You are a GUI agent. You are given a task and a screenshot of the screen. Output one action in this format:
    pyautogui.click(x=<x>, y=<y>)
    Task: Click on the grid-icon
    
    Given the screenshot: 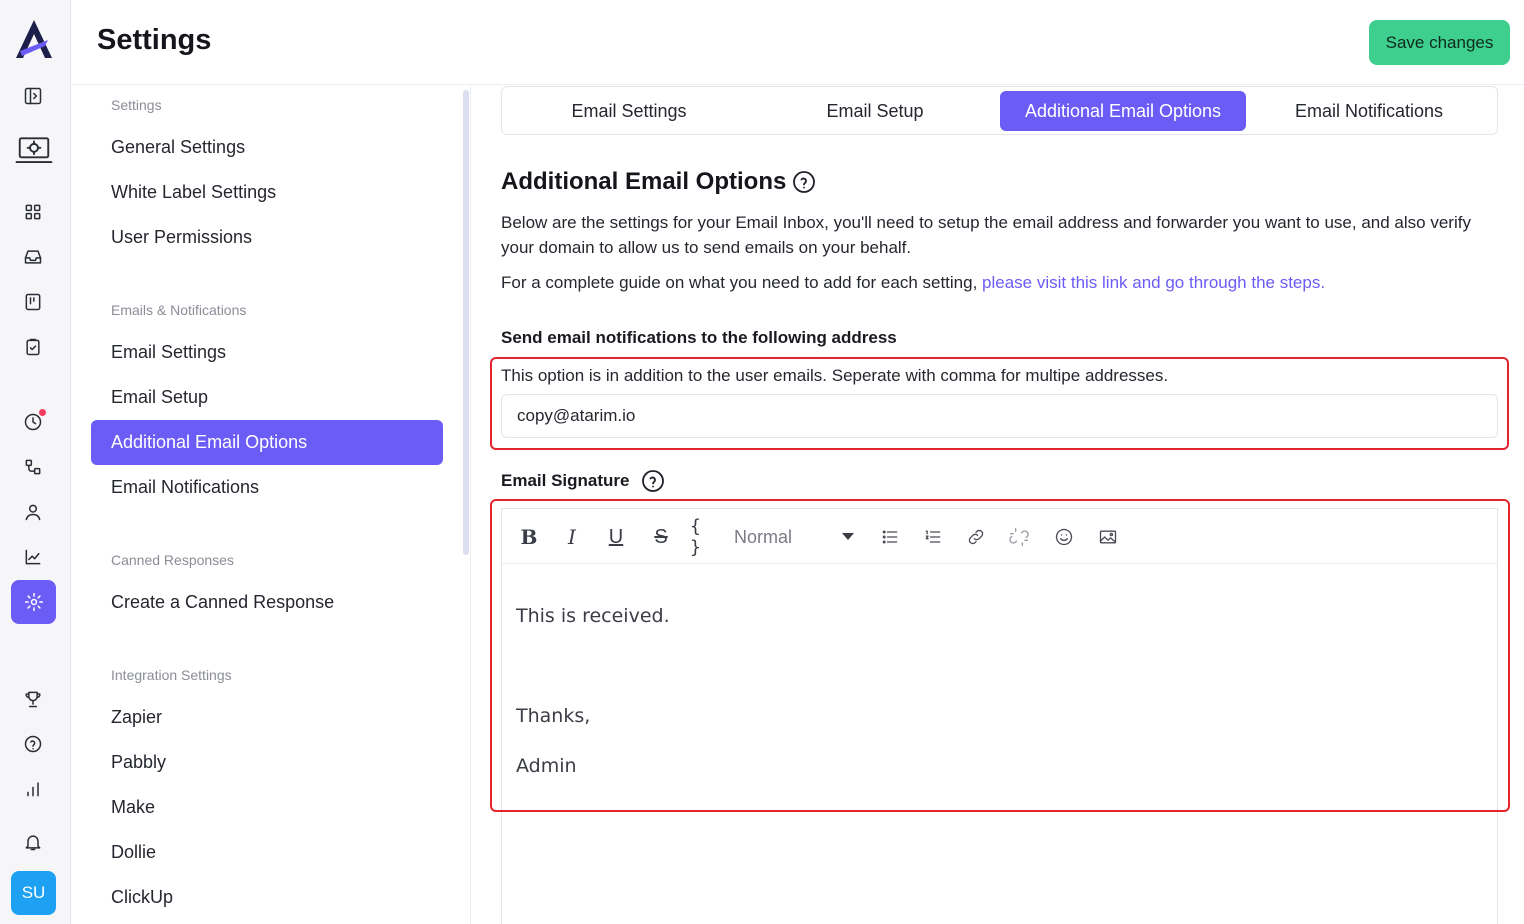 What is the action you would take?
    pyautogui.click(x=33, y=212)
    